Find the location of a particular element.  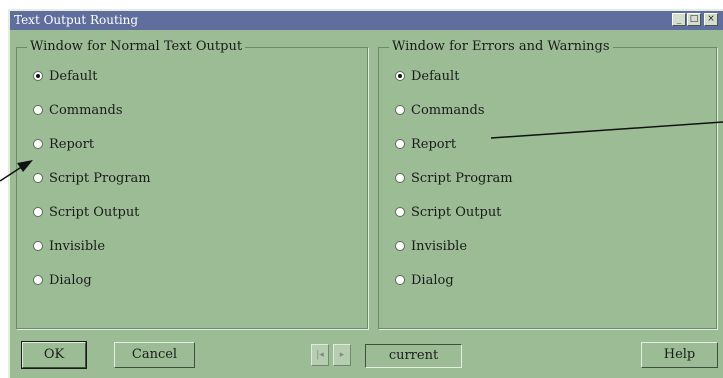

annotation-arrow-right-line is located at coordinates (606, 130).